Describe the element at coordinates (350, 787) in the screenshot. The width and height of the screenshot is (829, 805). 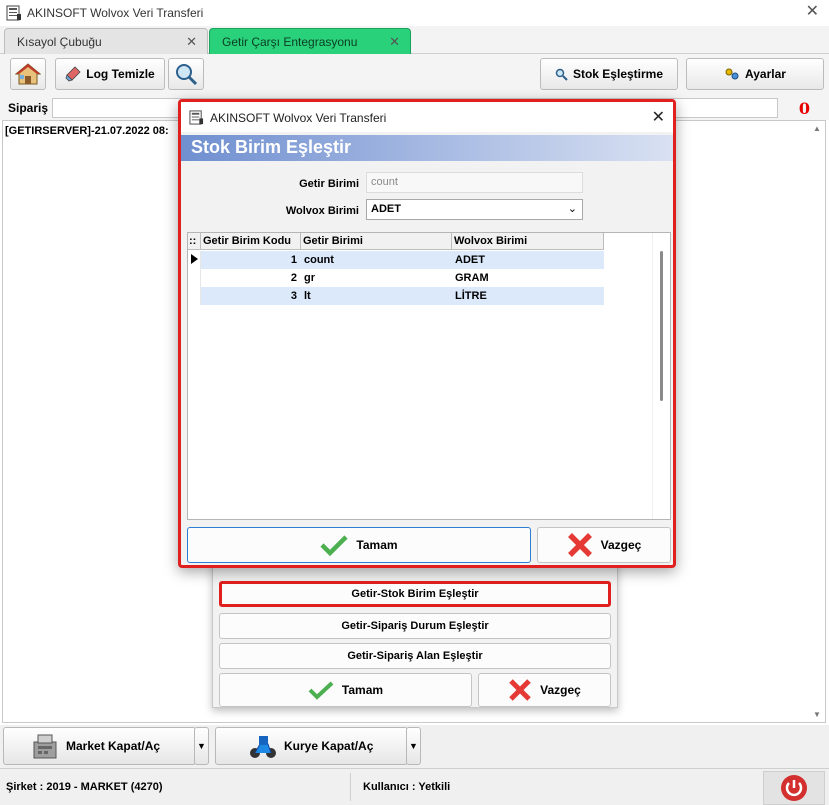
I see `status-separator` at that location.